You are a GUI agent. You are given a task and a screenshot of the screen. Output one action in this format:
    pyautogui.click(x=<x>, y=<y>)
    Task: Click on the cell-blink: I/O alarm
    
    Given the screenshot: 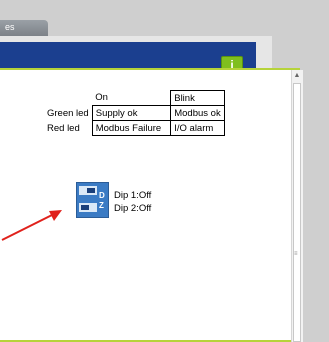 What is the action you would take?
    pyautogui.click(x=197, y=128)
    